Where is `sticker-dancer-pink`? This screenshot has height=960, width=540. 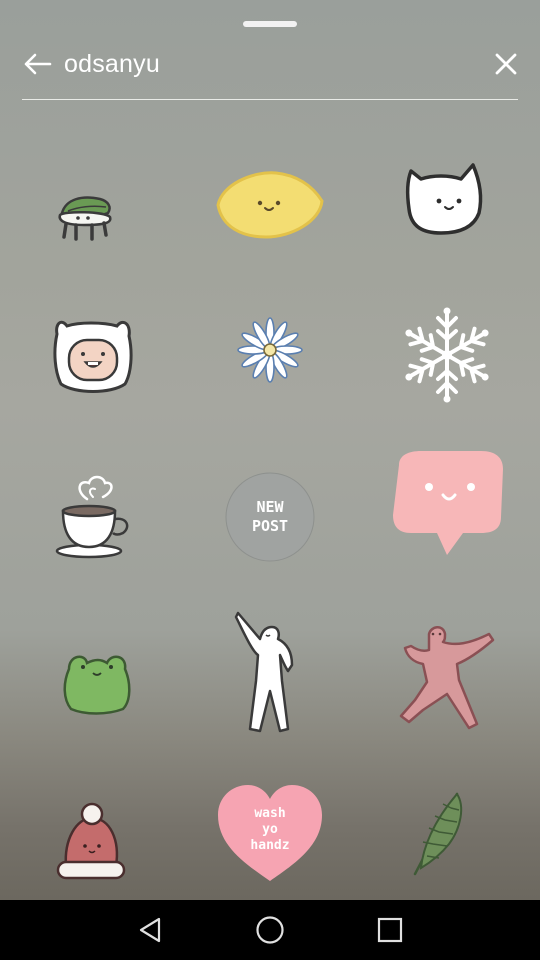
sticker-dancer-pink is located at coordinates (445, 675).